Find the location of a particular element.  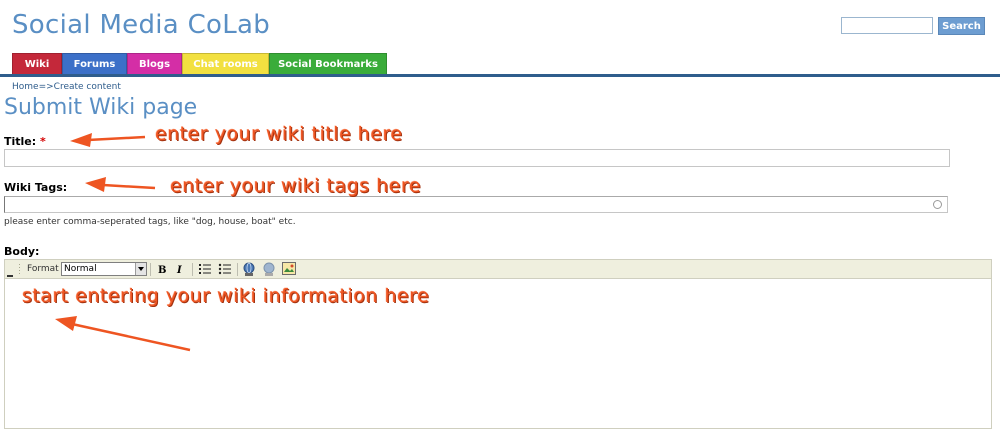

arrow-to-title is located at coordinates (108, 140).